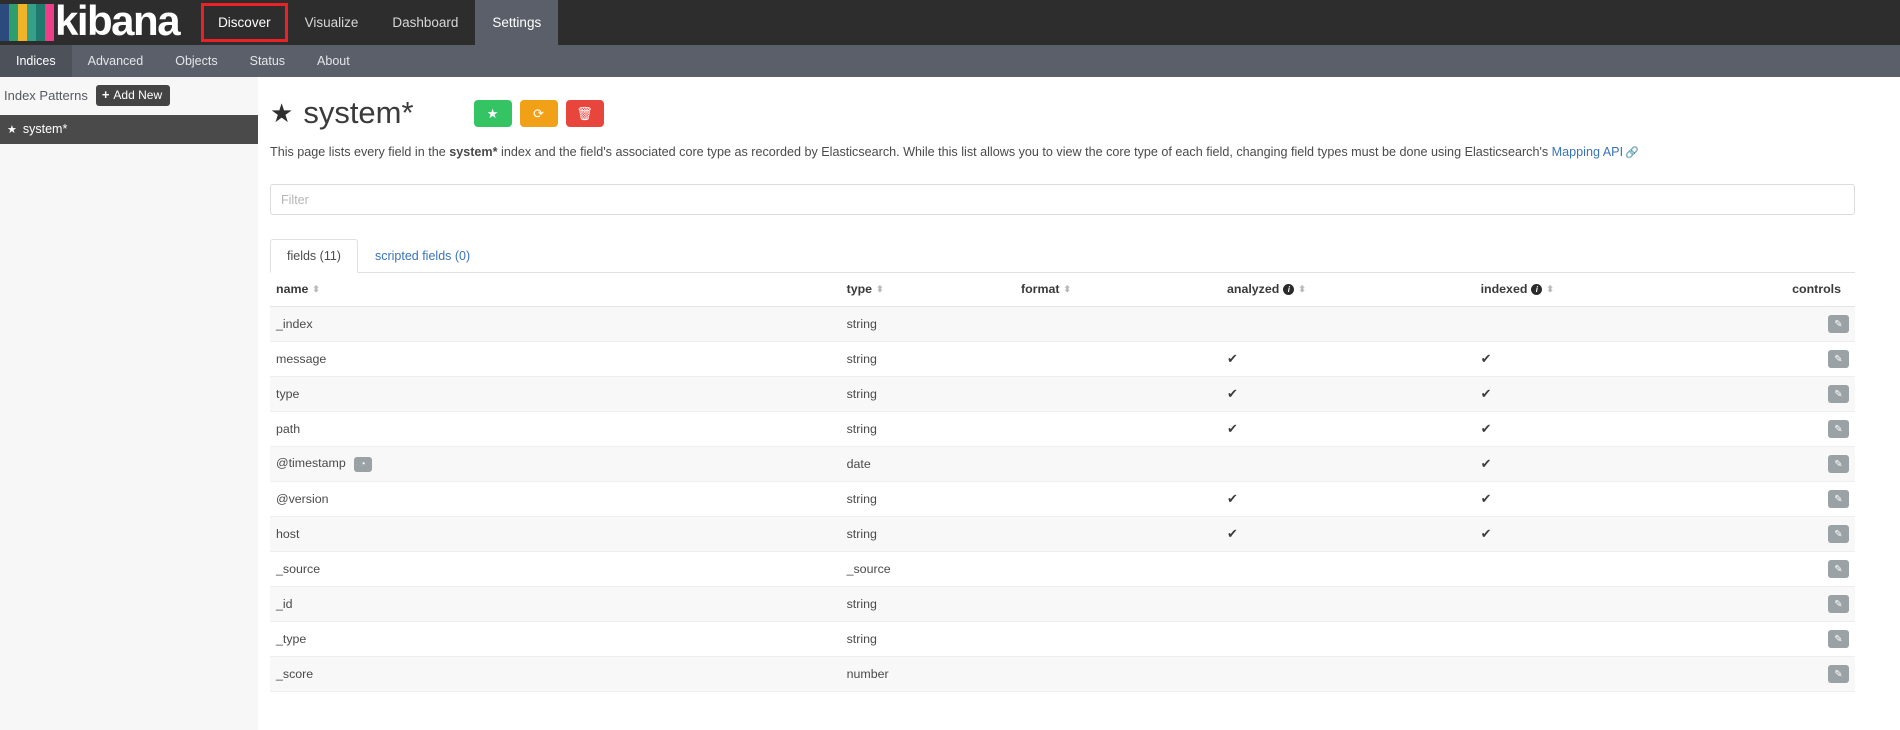 The width and height of the screenshot is (1900, 730). I want to click on column-header-format: format ⬍, so click(1117, 290).